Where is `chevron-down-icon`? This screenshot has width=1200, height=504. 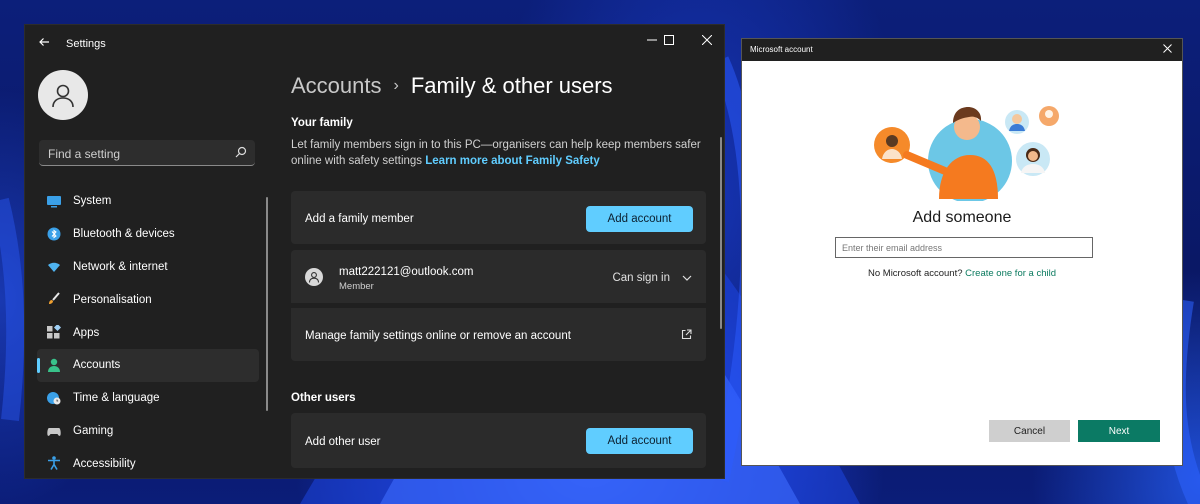
chevron-down-icon is located at coordinates (687, 278).